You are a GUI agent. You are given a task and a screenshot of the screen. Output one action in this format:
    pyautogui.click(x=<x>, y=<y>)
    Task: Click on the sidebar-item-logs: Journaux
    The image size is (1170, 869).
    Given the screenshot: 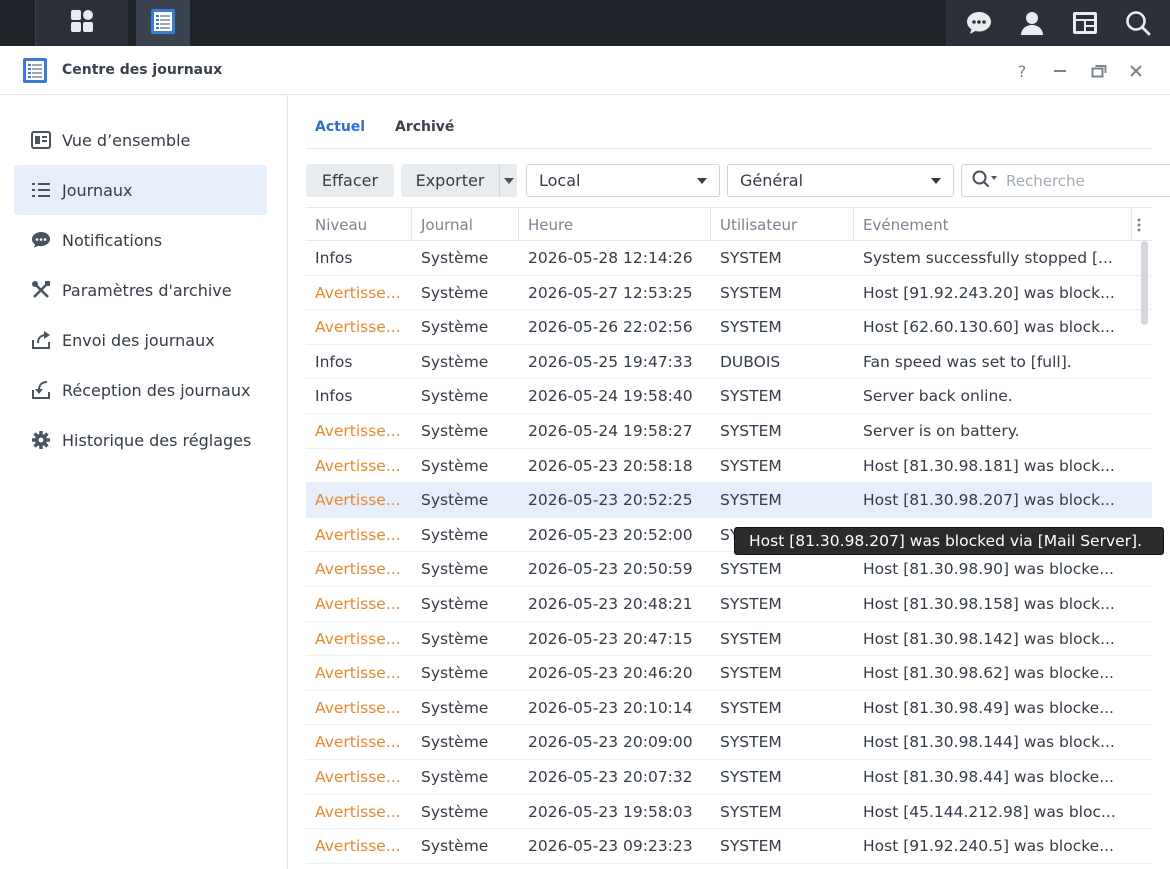 What is the action you would take?
    pyautogui.click(x=140, y=190)
    